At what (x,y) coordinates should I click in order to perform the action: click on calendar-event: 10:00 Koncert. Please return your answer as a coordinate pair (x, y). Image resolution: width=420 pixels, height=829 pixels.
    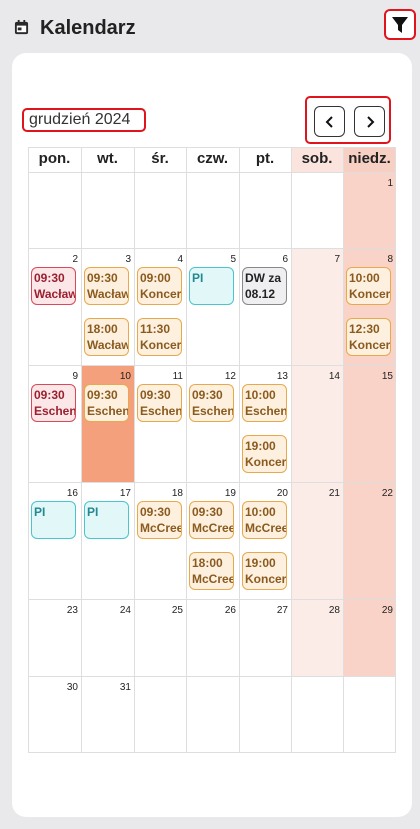
    Looking at the image, I should click on (368, 286).